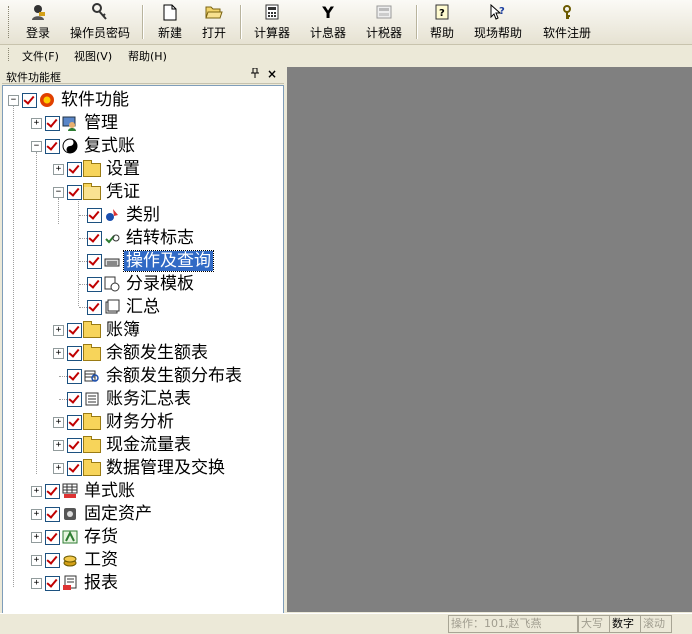 The height and width of the screenshot is (634, 692). I want to click on tree-node-cash-flow: 现金流量表, so click(130, 445).